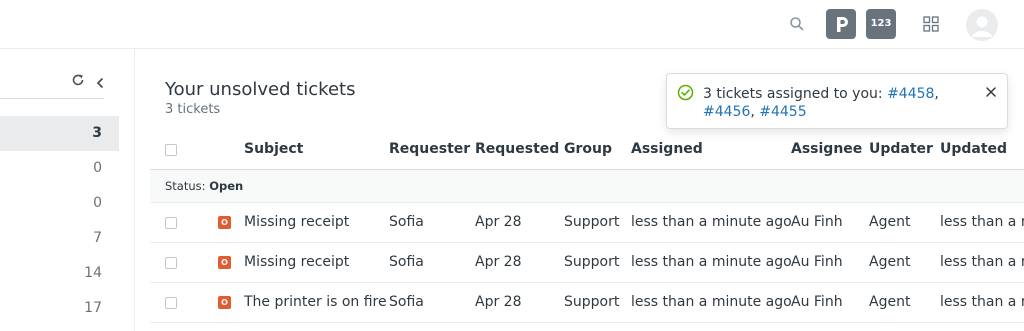  Describe the element at coordinates (797, 24) in the screenshot. I see `search-icon` at that location.